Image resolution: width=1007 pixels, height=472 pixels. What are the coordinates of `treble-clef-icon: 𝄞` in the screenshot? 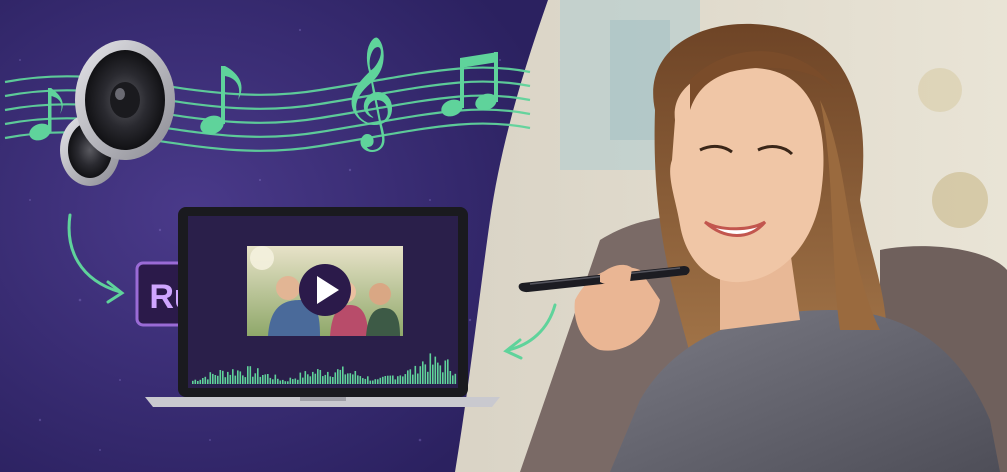 It's located at (368, 93).